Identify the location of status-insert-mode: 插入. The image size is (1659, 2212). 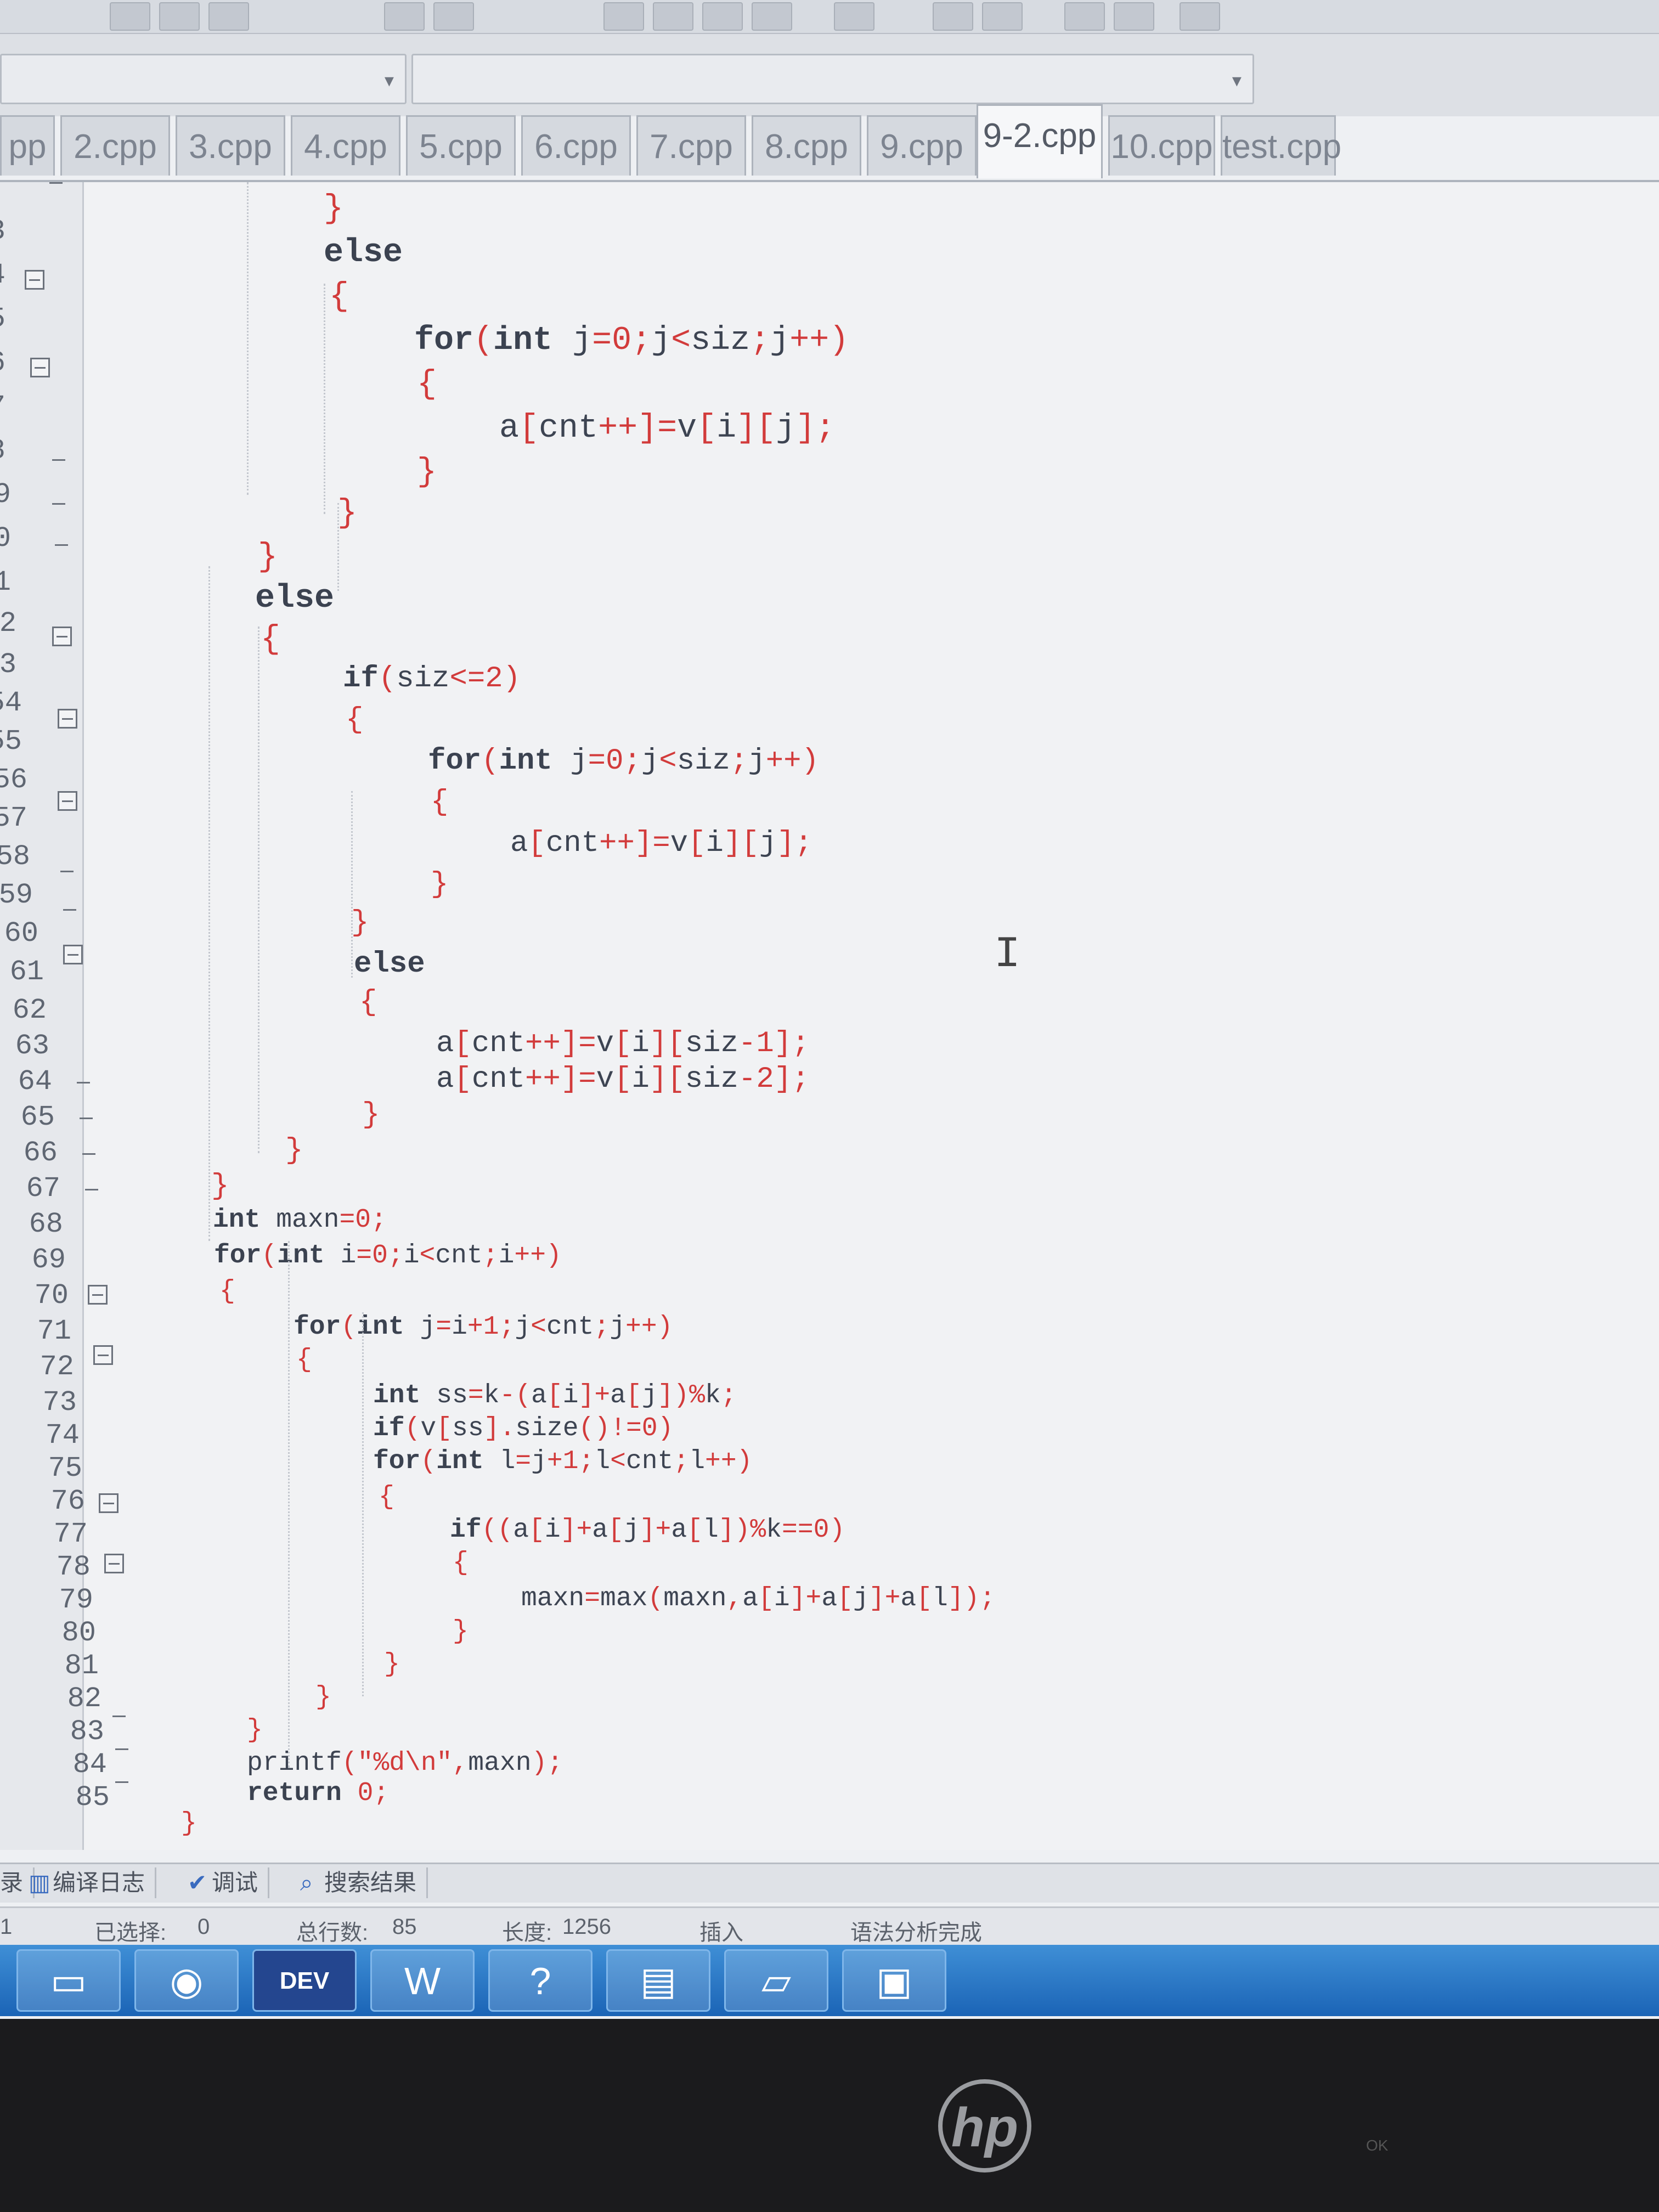
(721, 1933).